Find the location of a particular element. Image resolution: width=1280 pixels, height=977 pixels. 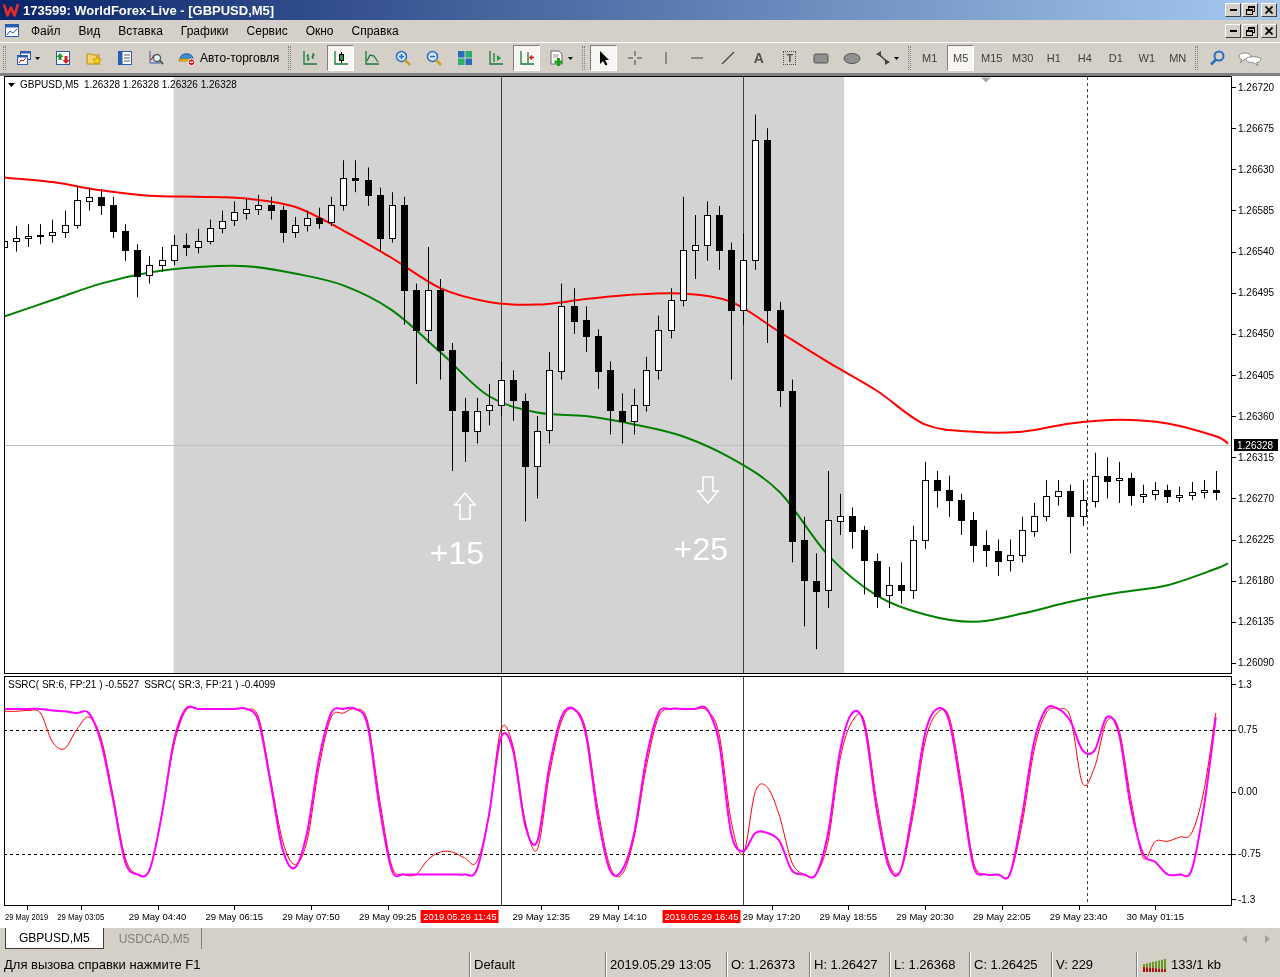

close-price: C: 1.26425 is located at coordinates (1011, 964).